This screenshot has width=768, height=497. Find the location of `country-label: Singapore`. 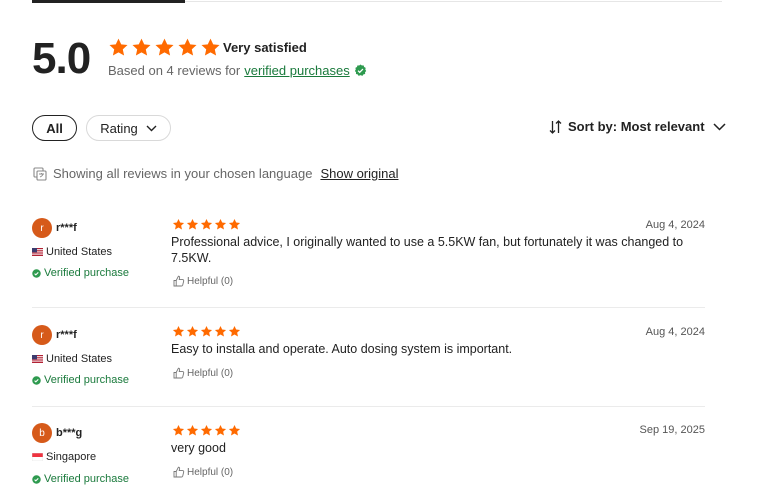

country-label: Singapore is located at coordinates (71, 457).